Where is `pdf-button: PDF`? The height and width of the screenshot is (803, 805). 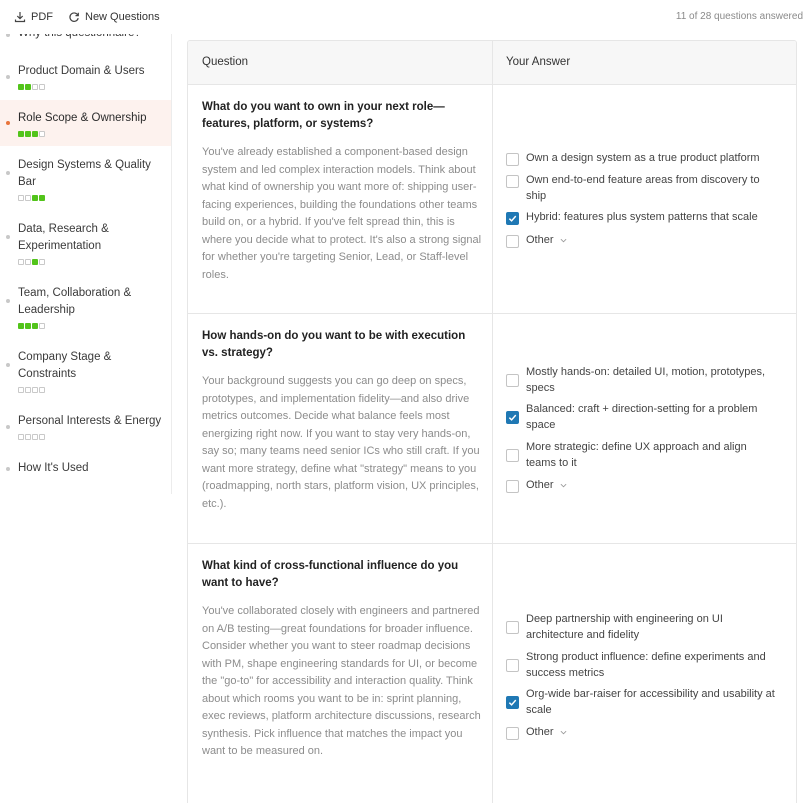 pdf-button: PDF is located at coordinates (33, 17).